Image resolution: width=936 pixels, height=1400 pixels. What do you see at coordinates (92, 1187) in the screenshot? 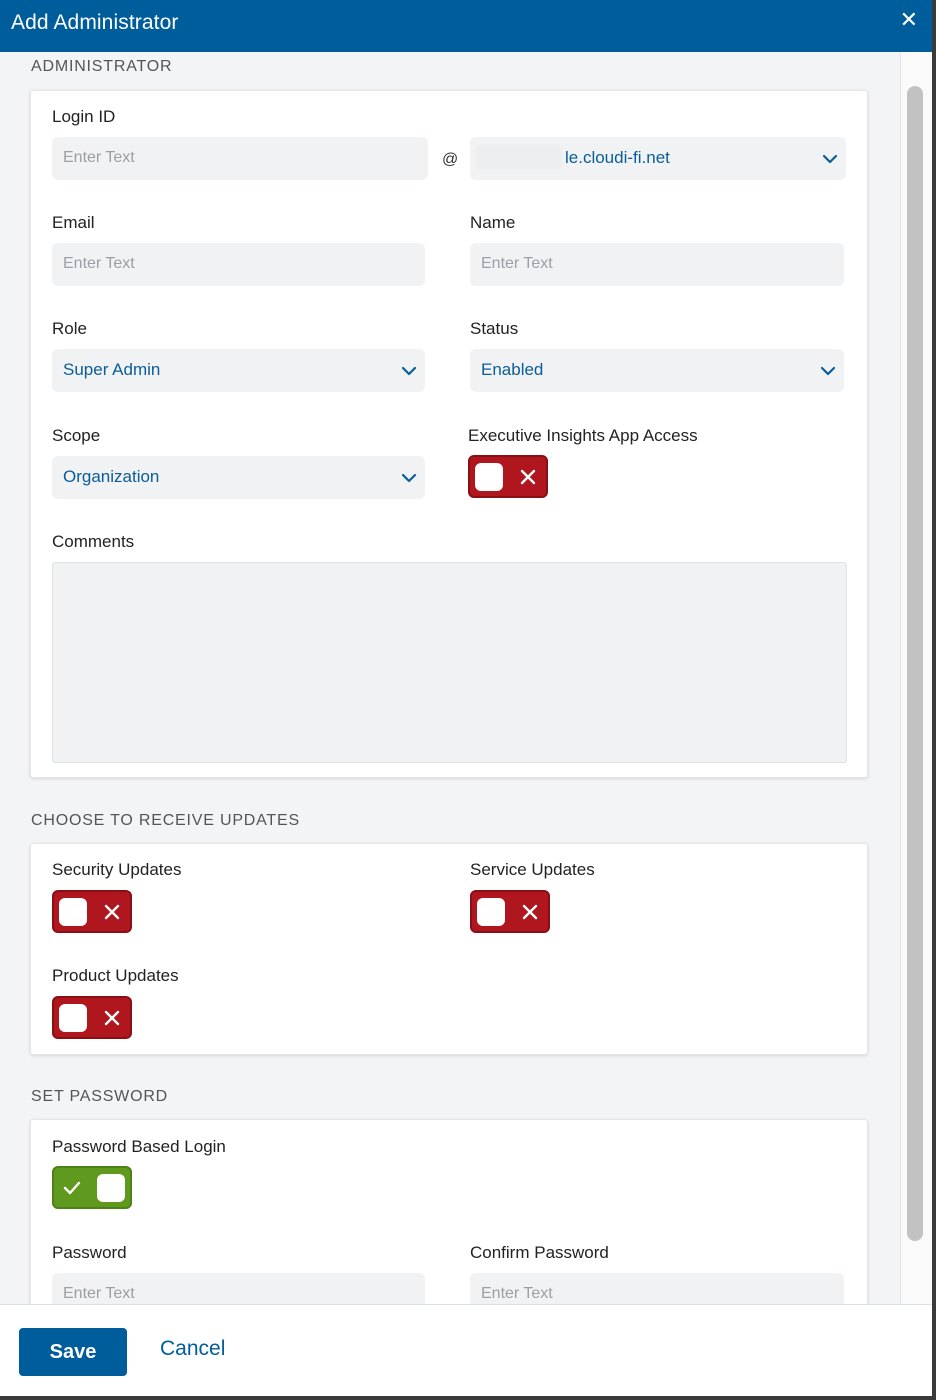
I see `password-login-toggle` at bounding box center [92, 1187].